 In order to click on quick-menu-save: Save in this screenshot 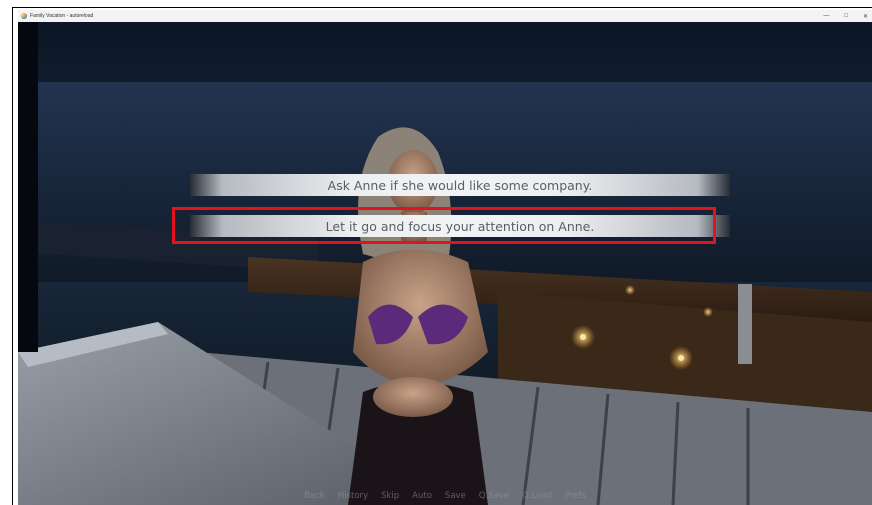, I will do `click(455, 496)`.